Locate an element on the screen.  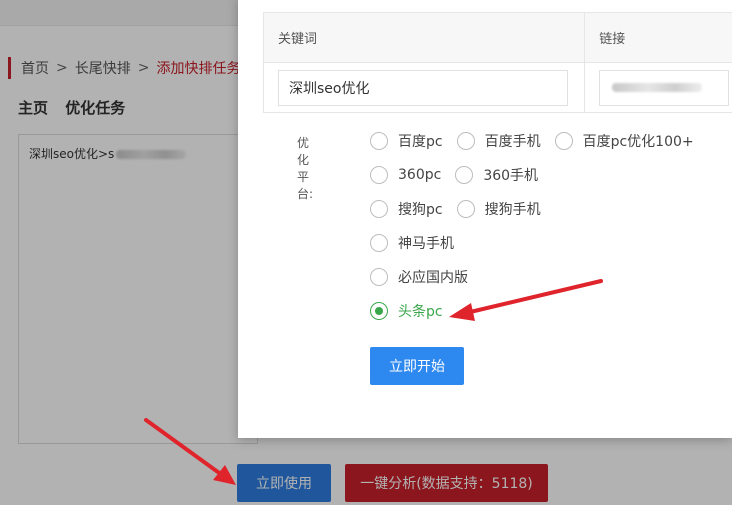
platform-row: 神马手机 is located at coordinates (550, 243).